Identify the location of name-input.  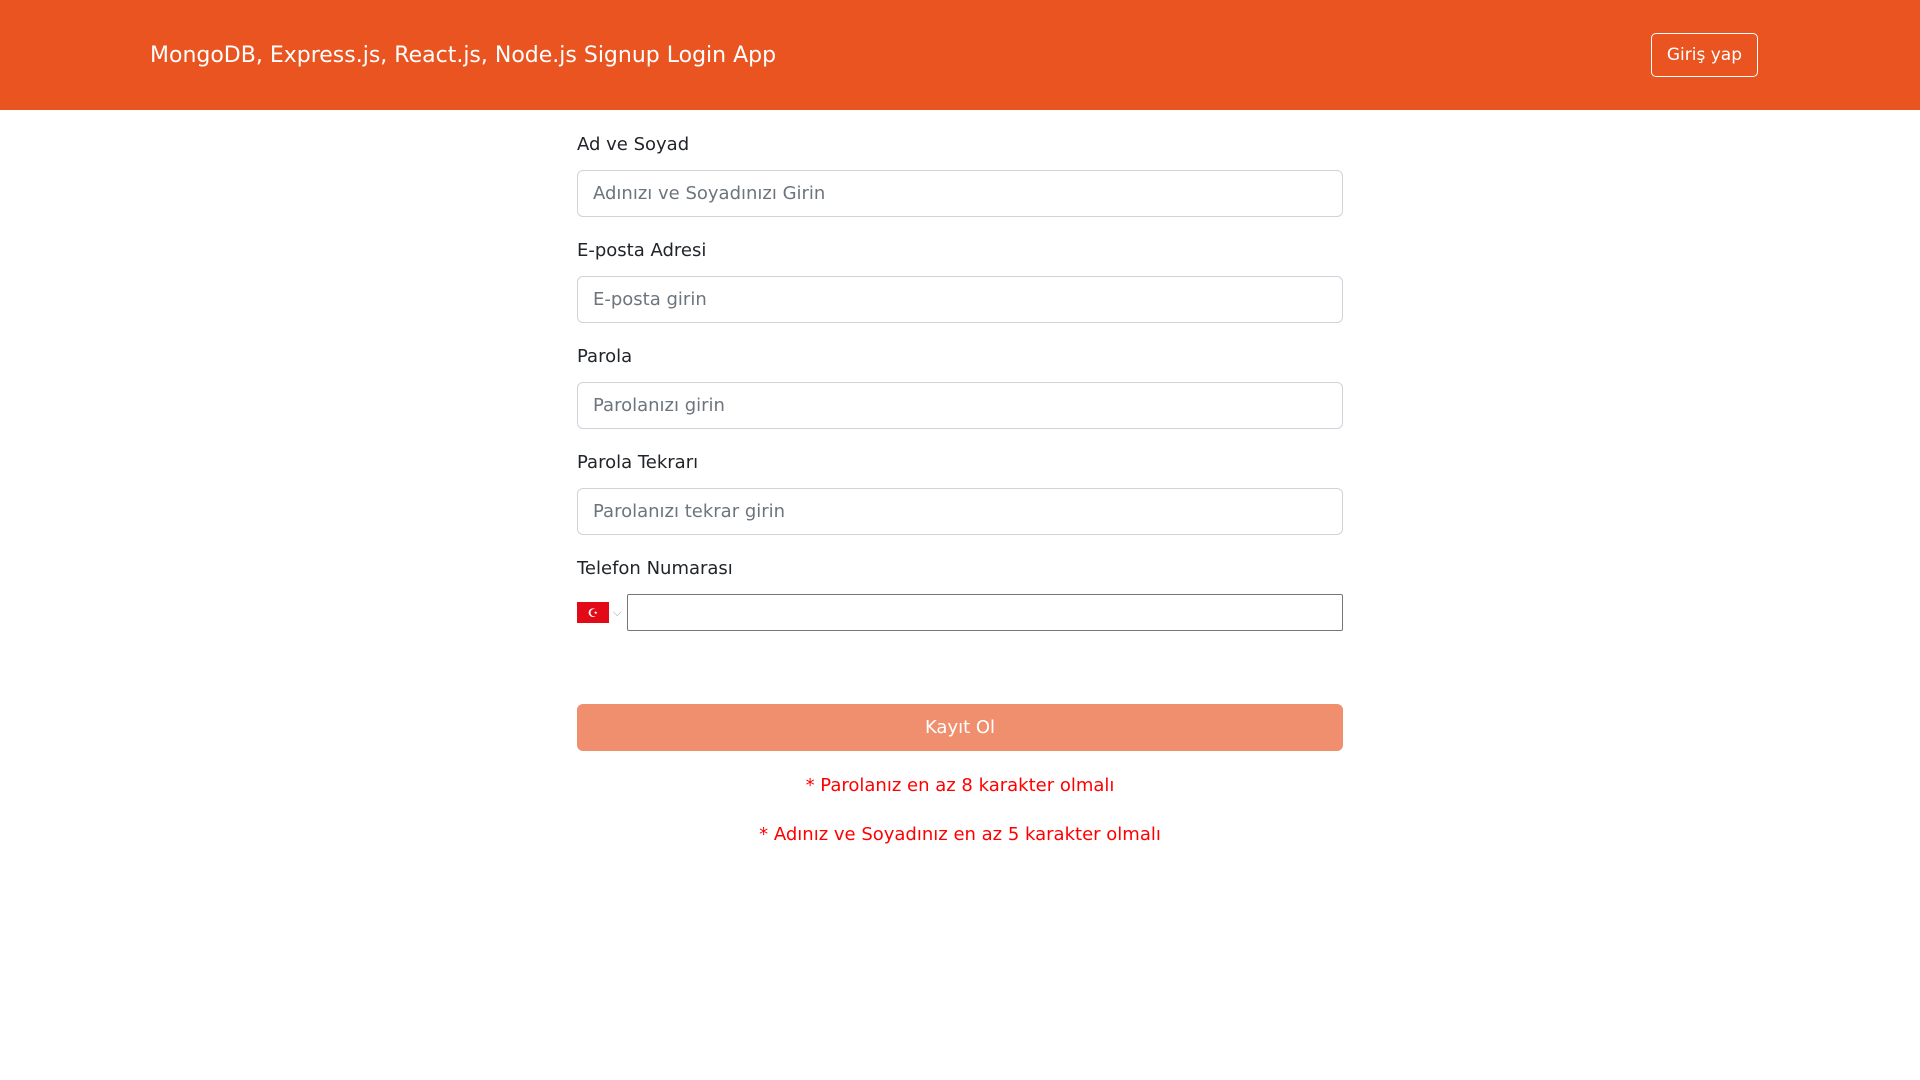
(960, 193).